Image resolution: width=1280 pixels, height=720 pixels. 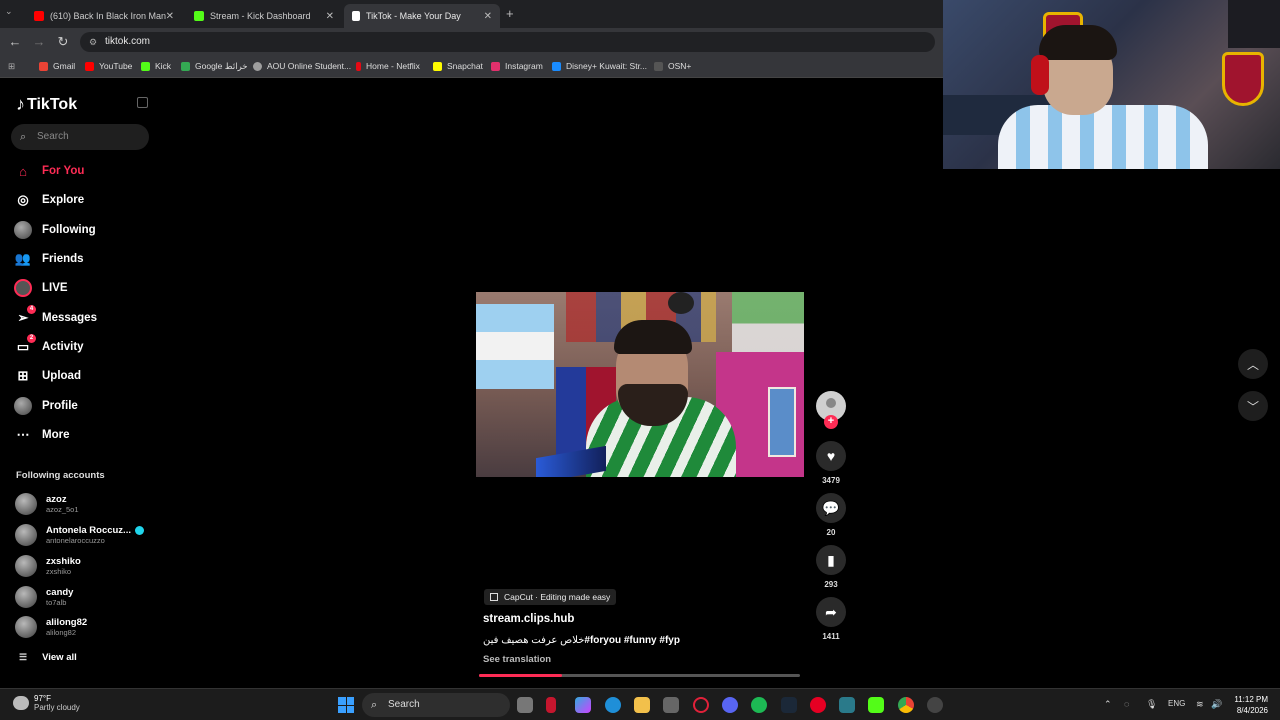 What do you see at coordinates (55, 317) in the screenshot?
I see `menu-messages: ➢ 4 Messages` at bounding box center [55, 317].